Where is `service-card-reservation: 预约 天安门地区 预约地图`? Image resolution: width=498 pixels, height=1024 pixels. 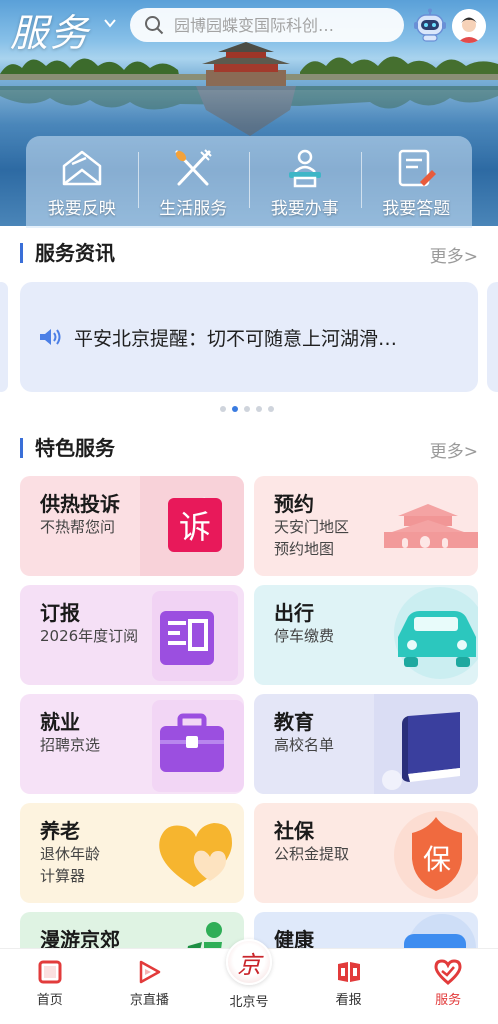
service-card-reservation: 预约 天安门地区 预约地图 is located at coordinates (366, 526).